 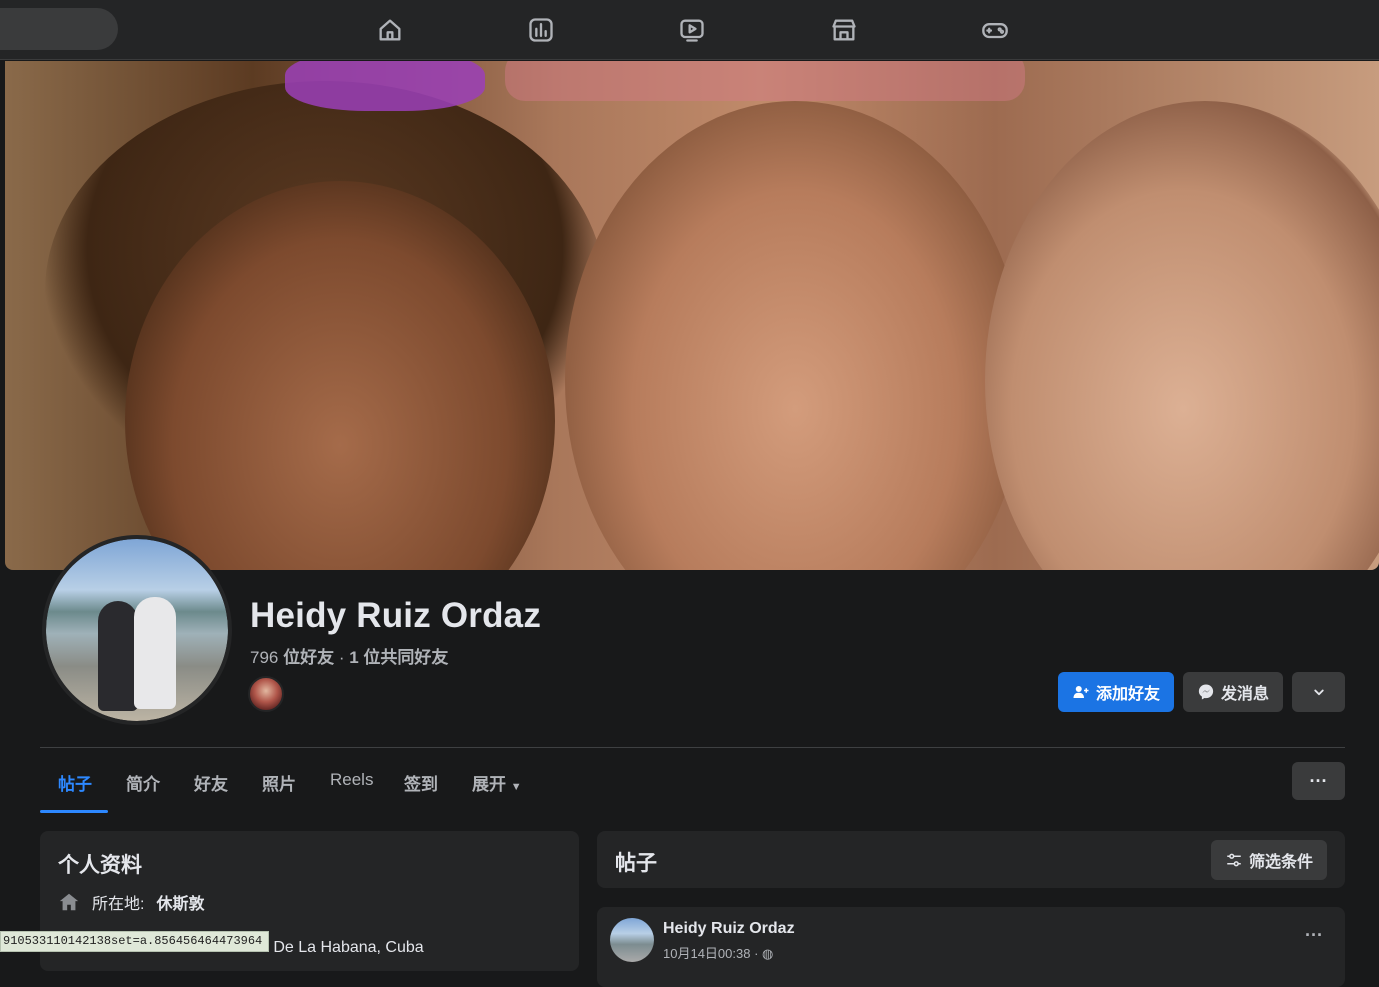 I want to click on add-friend-icon, so click(x=1081, y=692).